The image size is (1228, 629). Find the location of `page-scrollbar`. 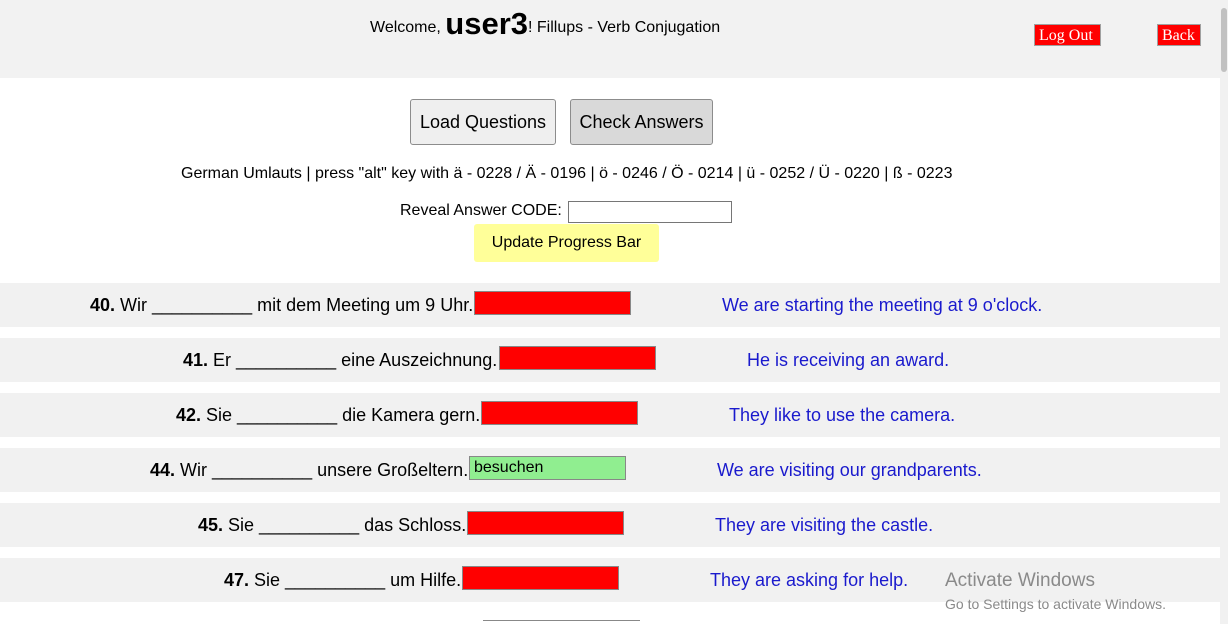

page-scrollbar is located at coordinates (1224, 312).